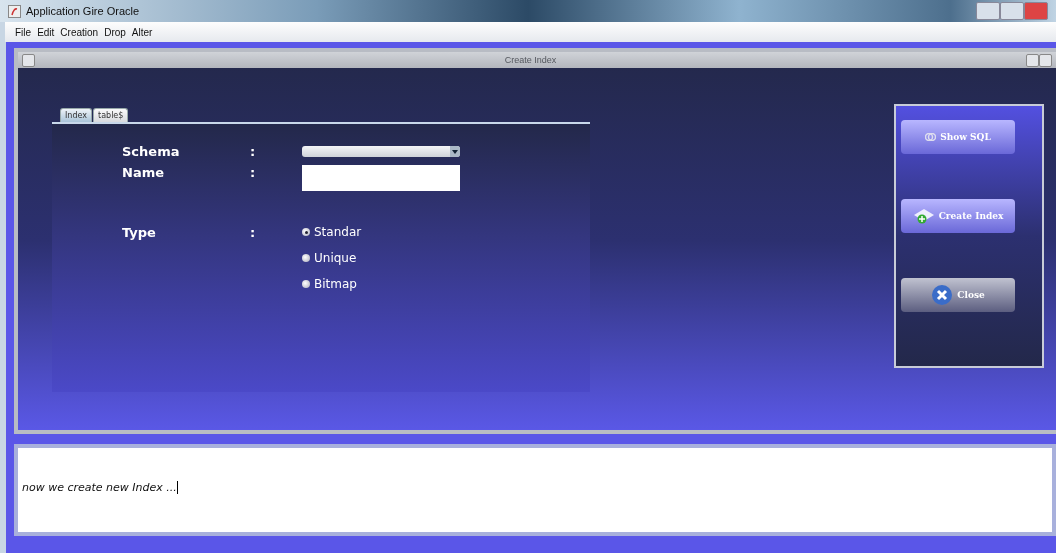 This screenshot has width=1056, height=553. I want to click on name-input, so click(381, 178).